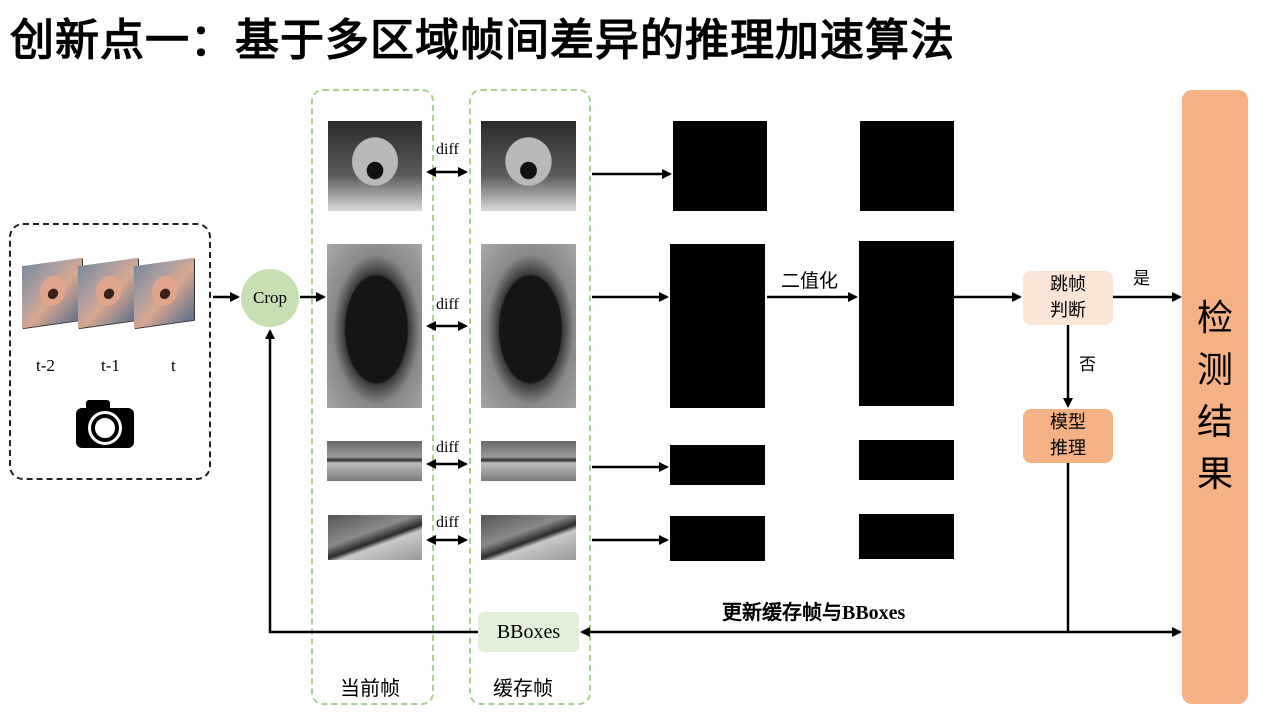 The image size is (1280, 720). Describe the element at coordinates (371, 481) in the screenshot. I see `feedback-line` at that location.